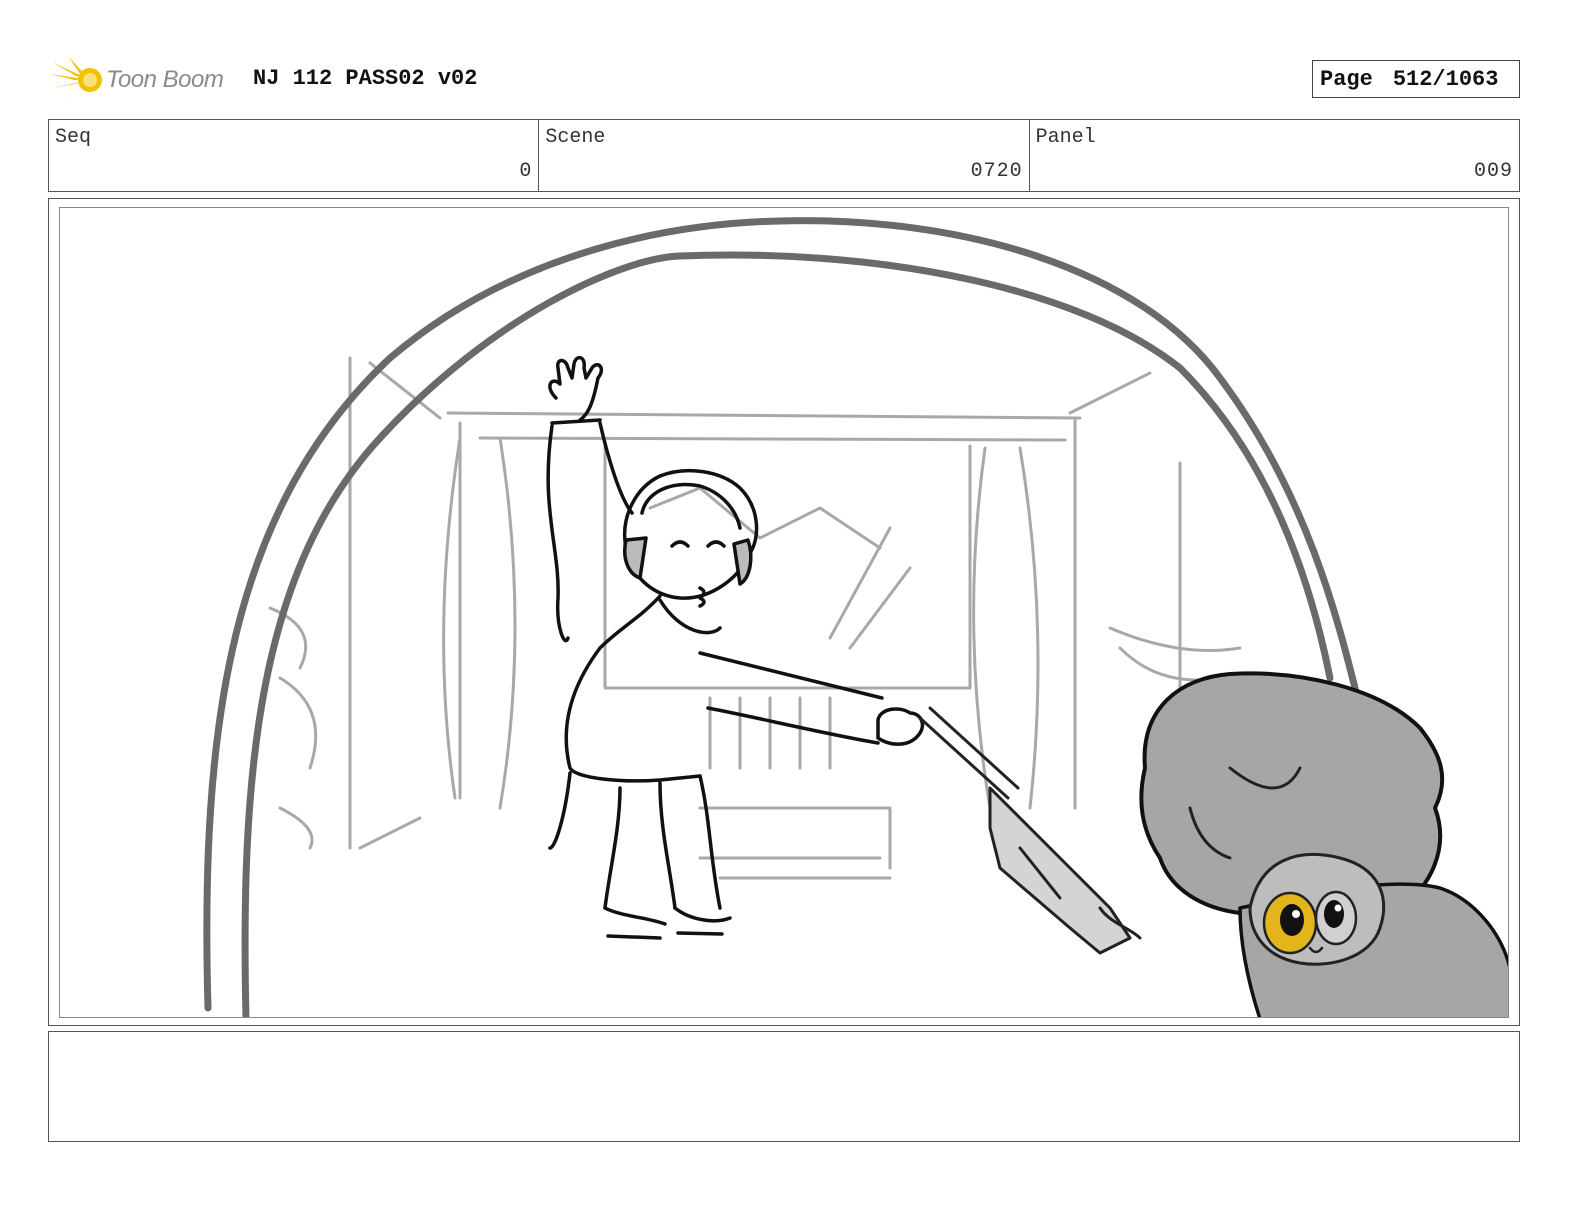 Image resolution: width=1584 pixels, height=1224 pixels. I want to click on starburst-icon, so click(76, 79).